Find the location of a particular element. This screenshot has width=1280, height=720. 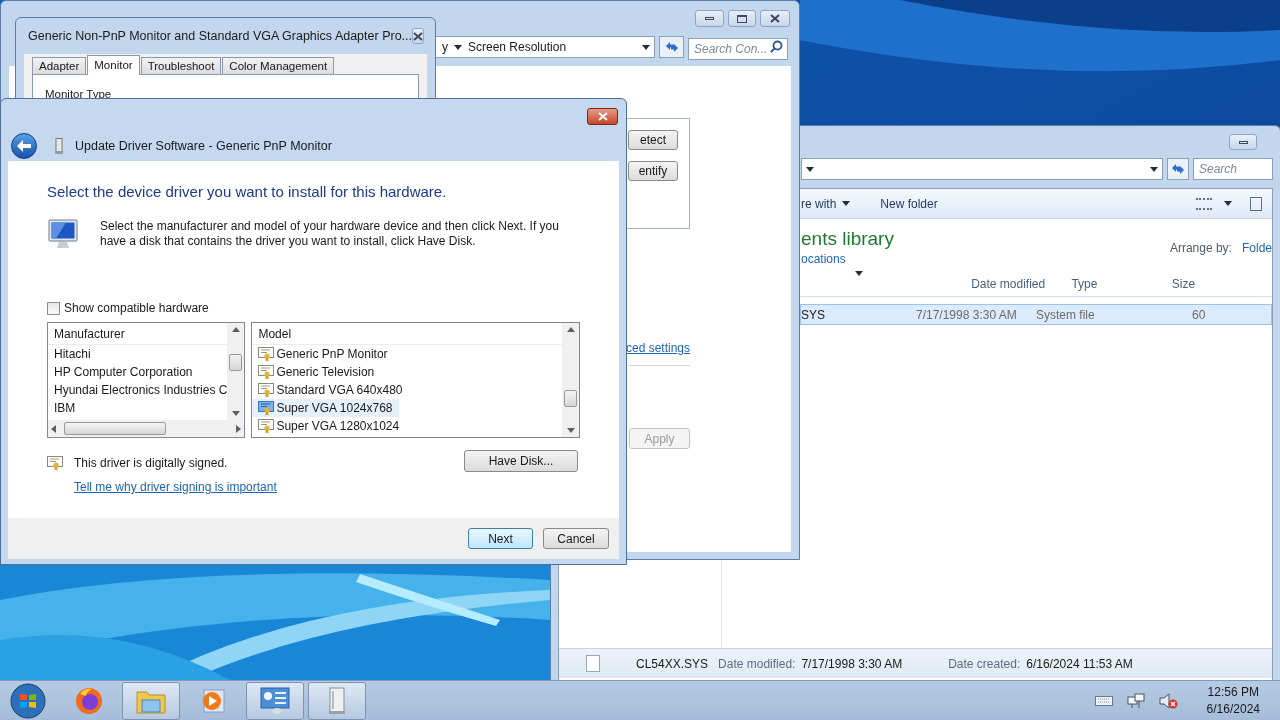

speaker-muted-icon is located at coordinates (1168, 700).